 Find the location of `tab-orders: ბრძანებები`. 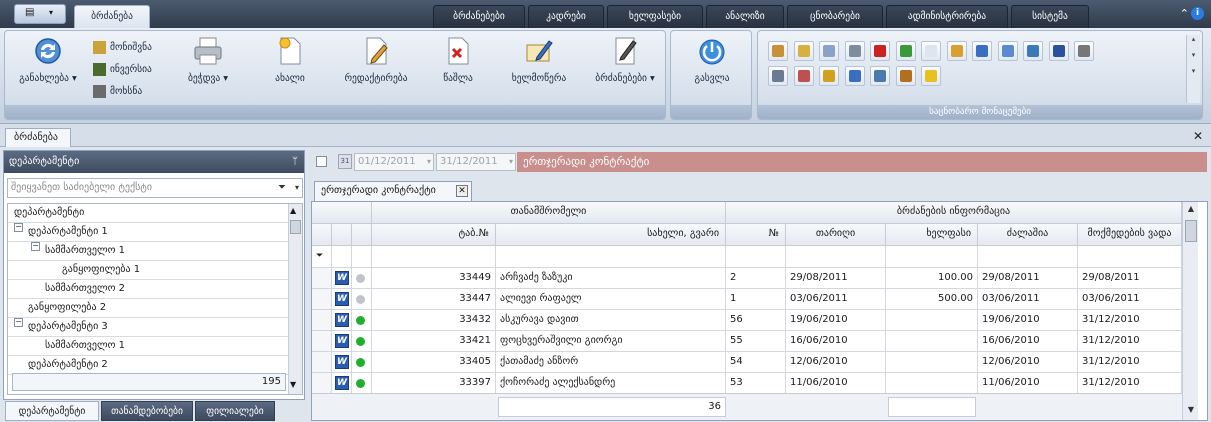

tab-orders: ბრძანებები is located at coordinates (479, 16).